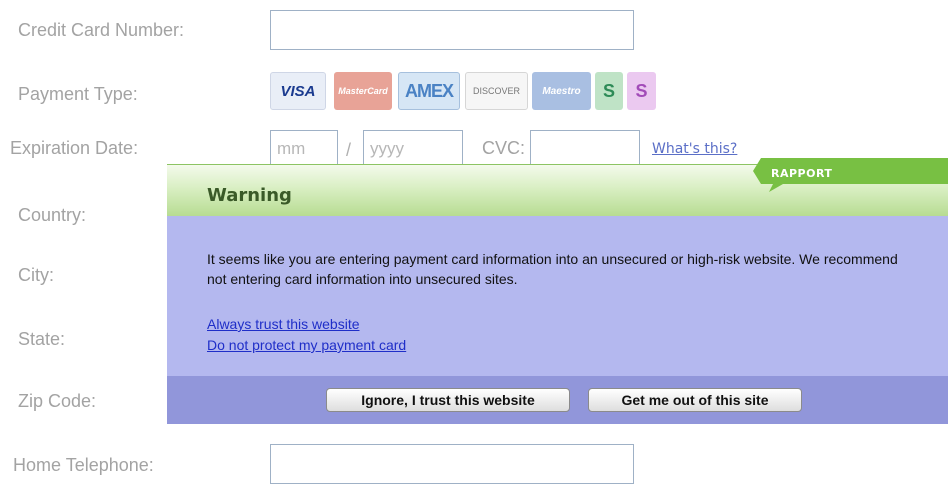  I want to click on country-label: Country:, so click(52, 215).